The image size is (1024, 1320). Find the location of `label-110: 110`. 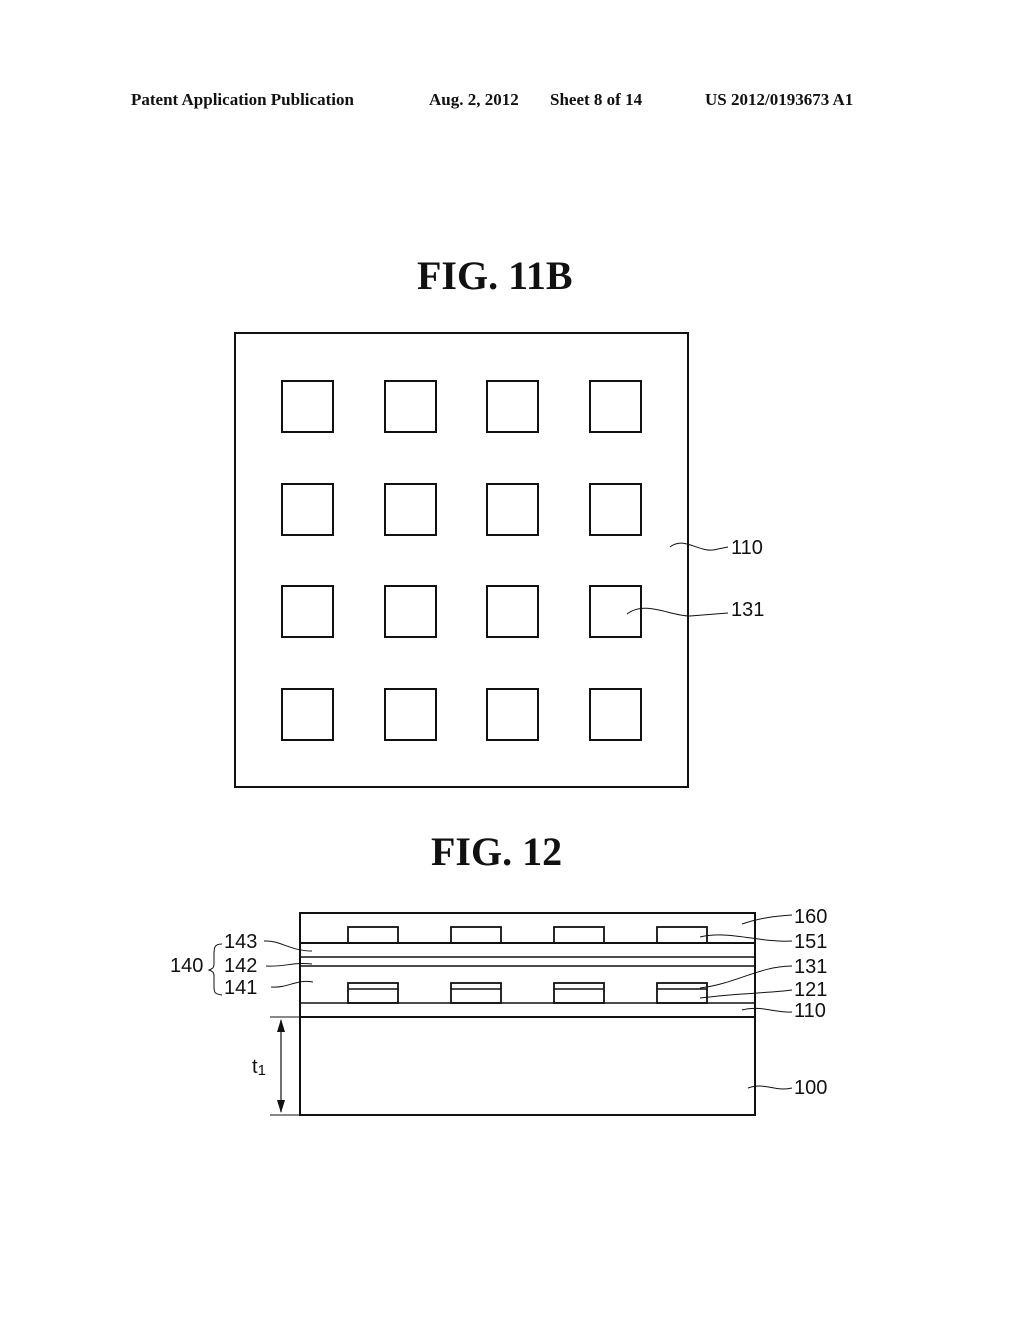

label-110: 110 is located at coordinates (747, 548).